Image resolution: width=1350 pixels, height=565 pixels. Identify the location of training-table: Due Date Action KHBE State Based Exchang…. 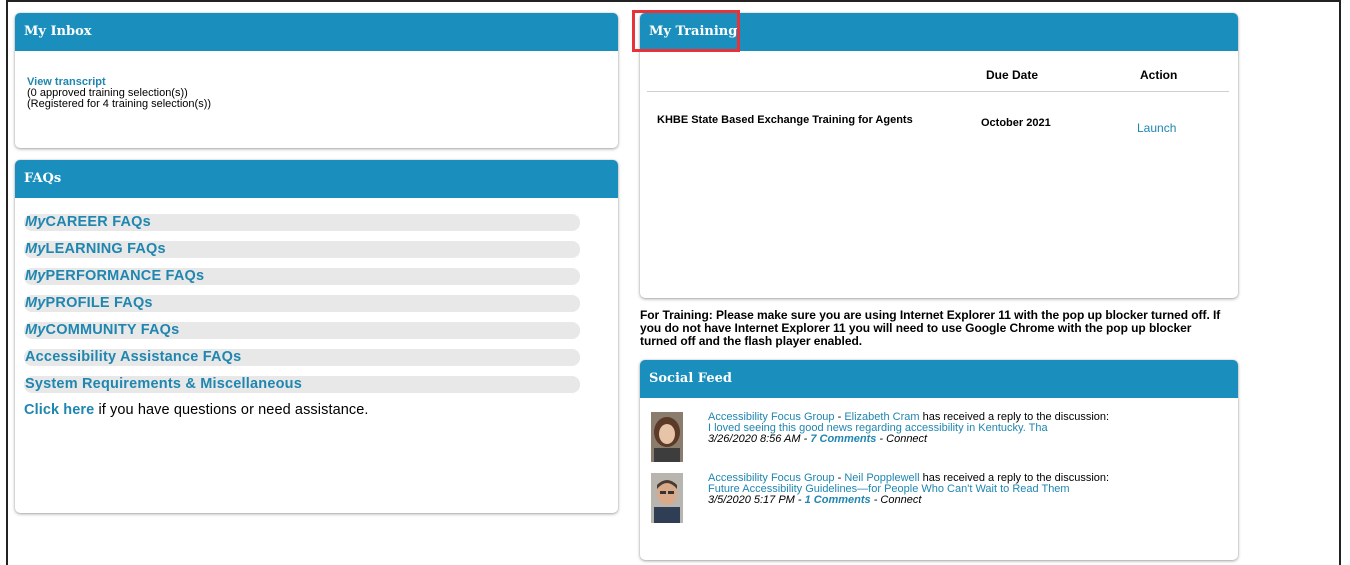
(938, 101).